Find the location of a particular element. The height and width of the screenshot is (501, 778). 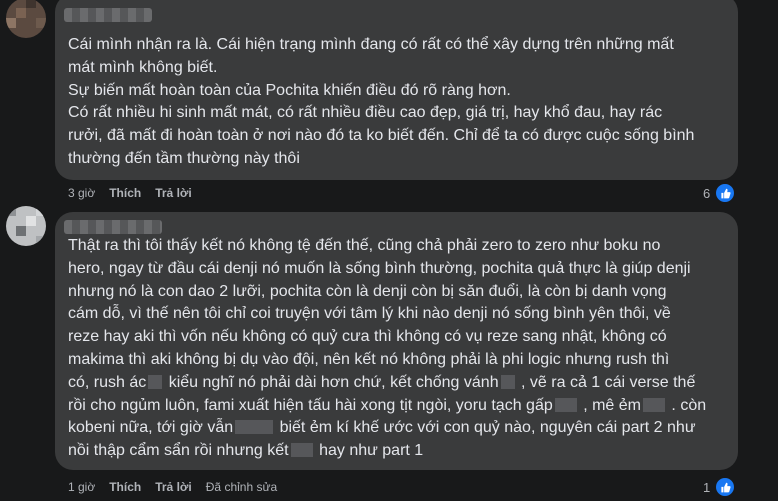

comment-line: thường đến tầm thường này thôi is located at coordinates (184, 158).